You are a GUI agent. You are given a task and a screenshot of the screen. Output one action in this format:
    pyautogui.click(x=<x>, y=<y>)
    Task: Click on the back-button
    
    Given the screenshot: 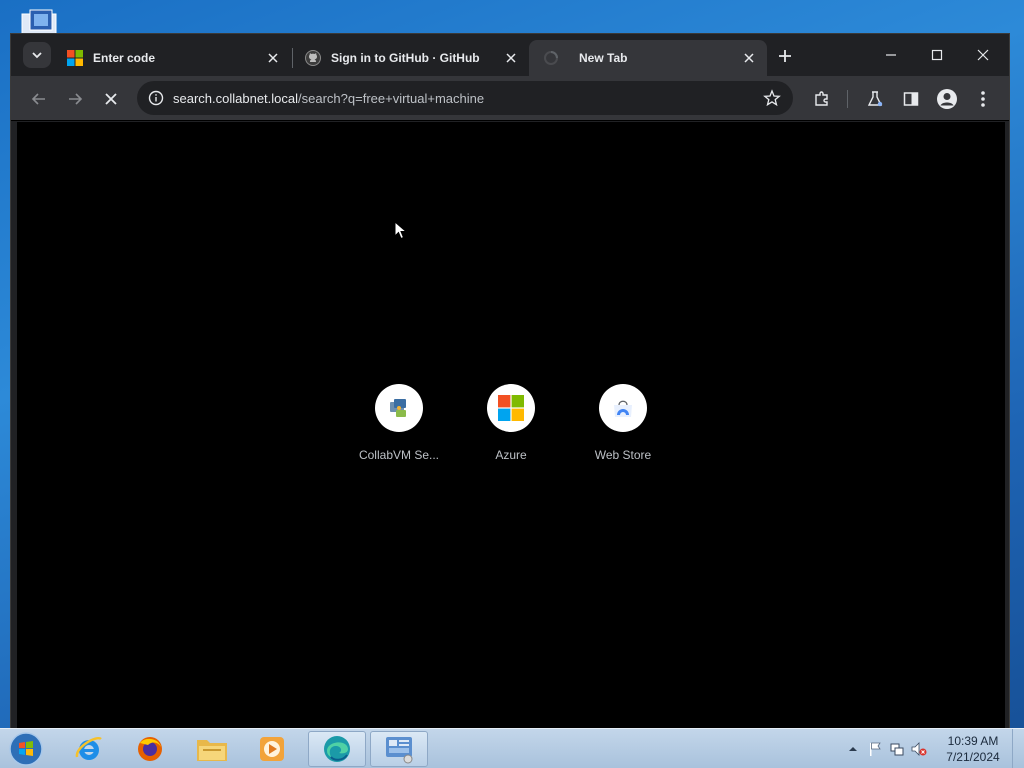 What is the action you would take?
    pyautogui.click(x=39, y=99)
    